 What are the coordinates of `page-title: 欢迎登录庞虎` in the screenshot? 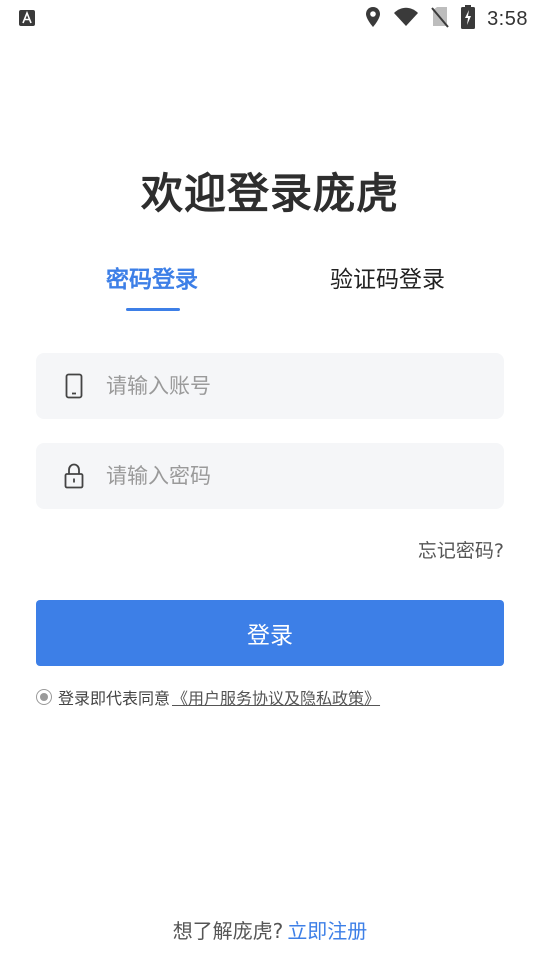 It's located at (269, 193).